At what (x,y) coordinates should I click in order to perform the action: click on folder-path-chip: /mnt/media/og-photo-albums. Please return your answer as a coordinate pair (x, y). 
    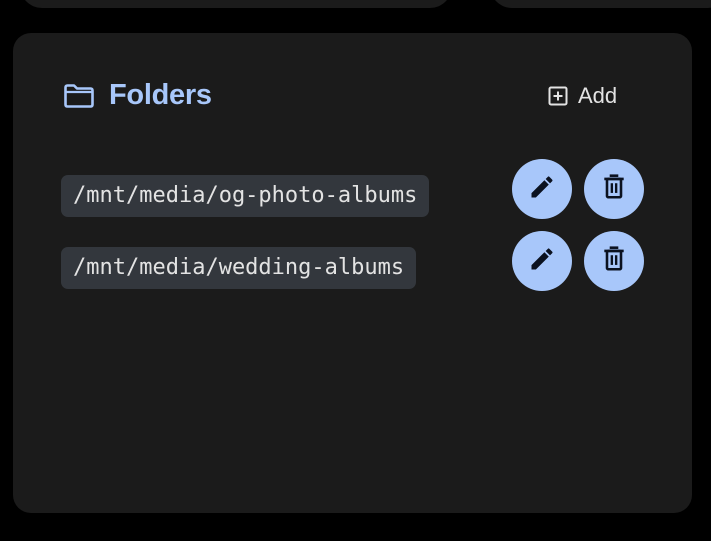
    Looking at the image, I should click on (245, 196).